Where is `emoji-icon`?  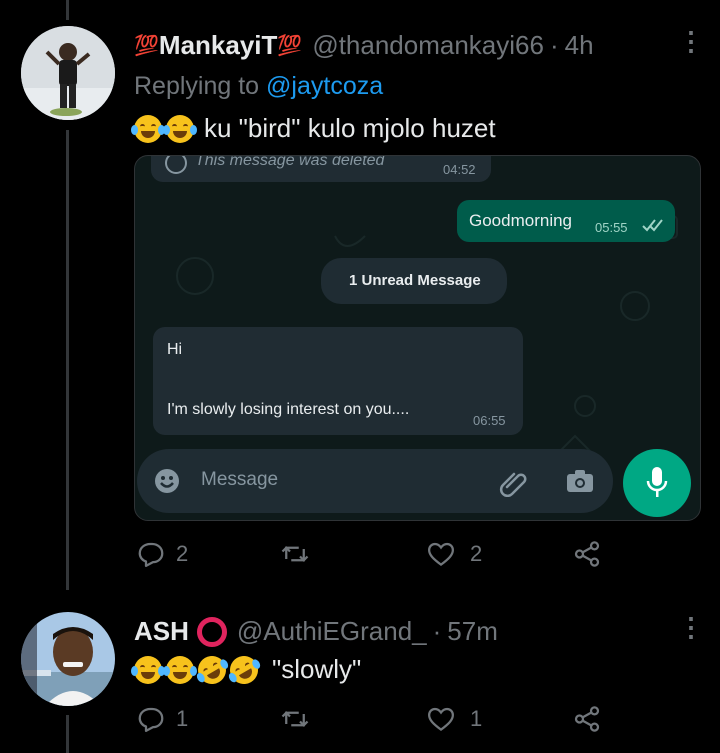
emoji-icon is located at coordinates (167, 481).